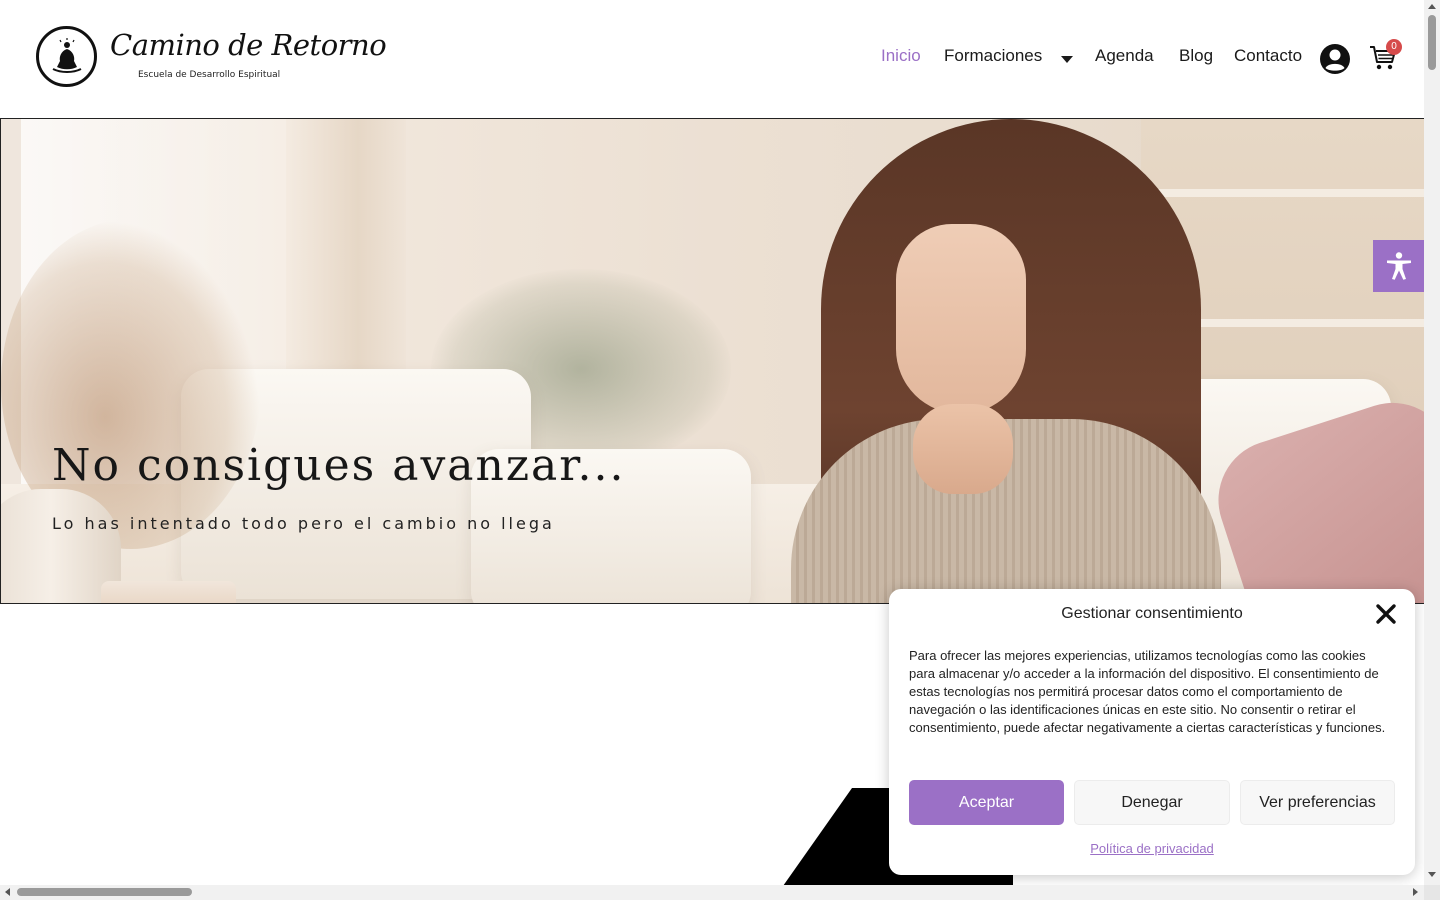  What do you see at coordinates (1124, 59) in the screenshot?
I see `nav-agenda: Agenda` at bounding box center [1124, 59].